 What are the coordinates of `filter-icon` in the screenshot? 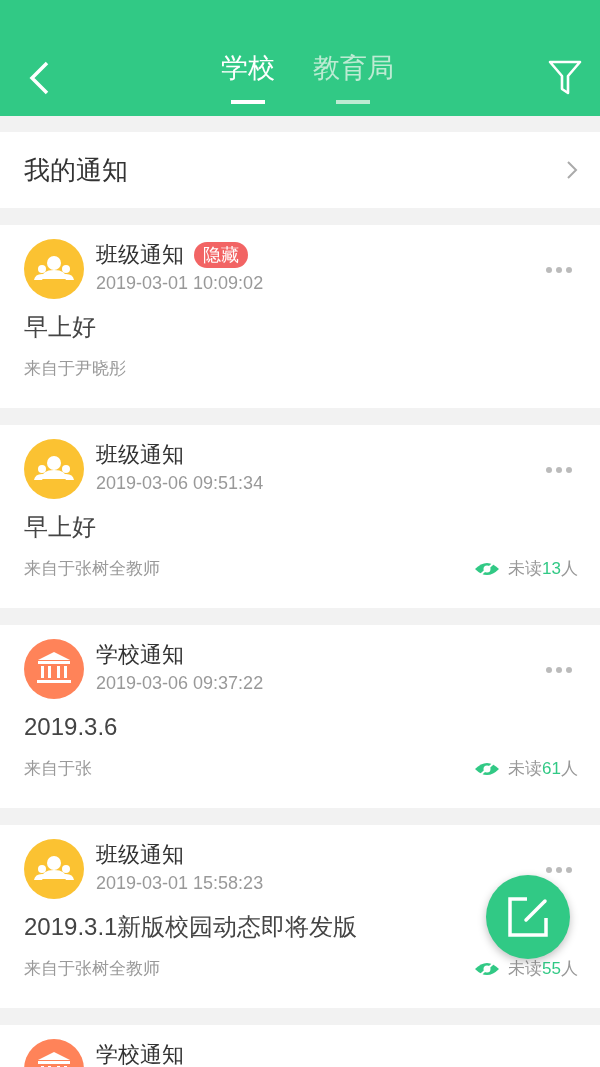 It's located at (565, 78).